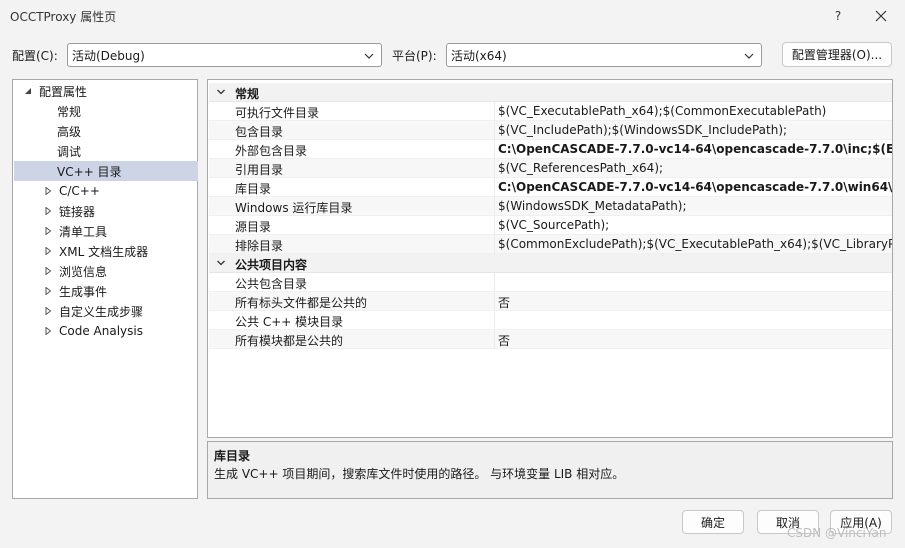 This screenshot has height=548, width=905. What do you see at coordinates (479, 55) in the screenshot?
I see `platform-dropdown-value: 活动(x64)` at bounding box center [479, 55].